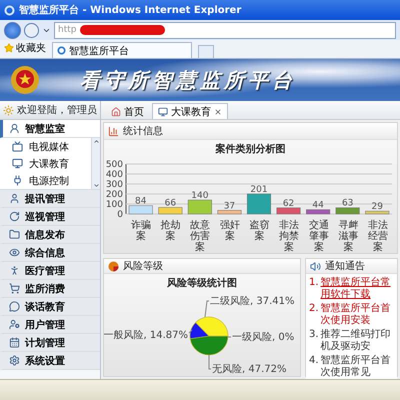 The width and height of the screenshot is (400, 400). Describe the element at coordinates (25, 49) in the screenshot. I see `favorites-button: 收藏夹` at that location.